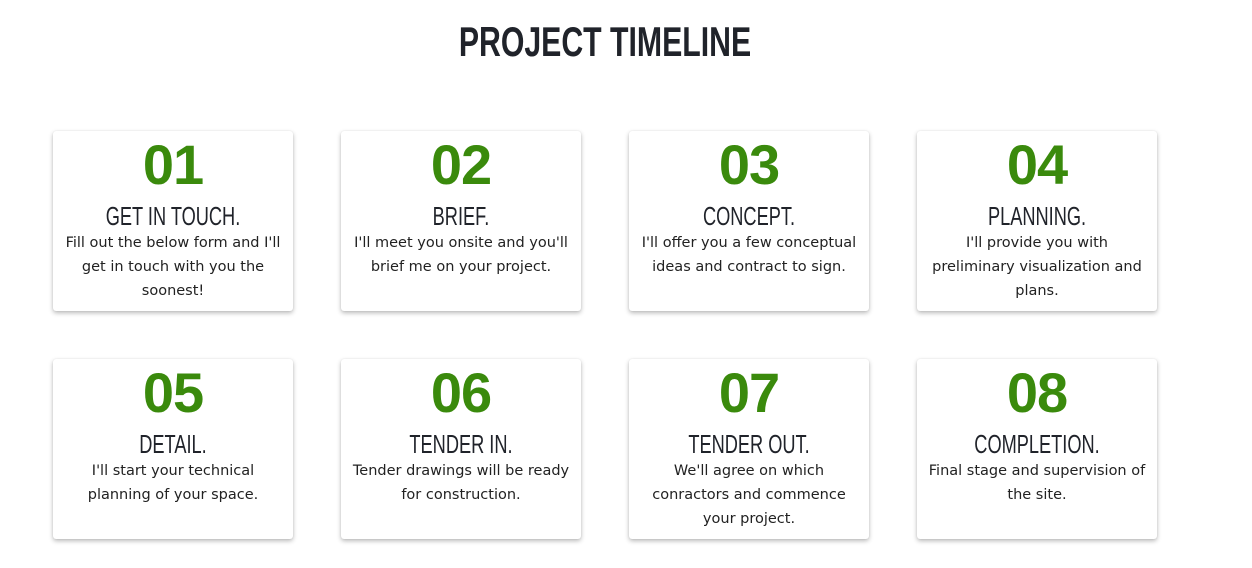 Image resolution: width=1252 pixels, height=568 pixels. What do you see at coordinates (749, 392) in the screenshot?
I see `step-number: 07` at bounding box center [749, 392].